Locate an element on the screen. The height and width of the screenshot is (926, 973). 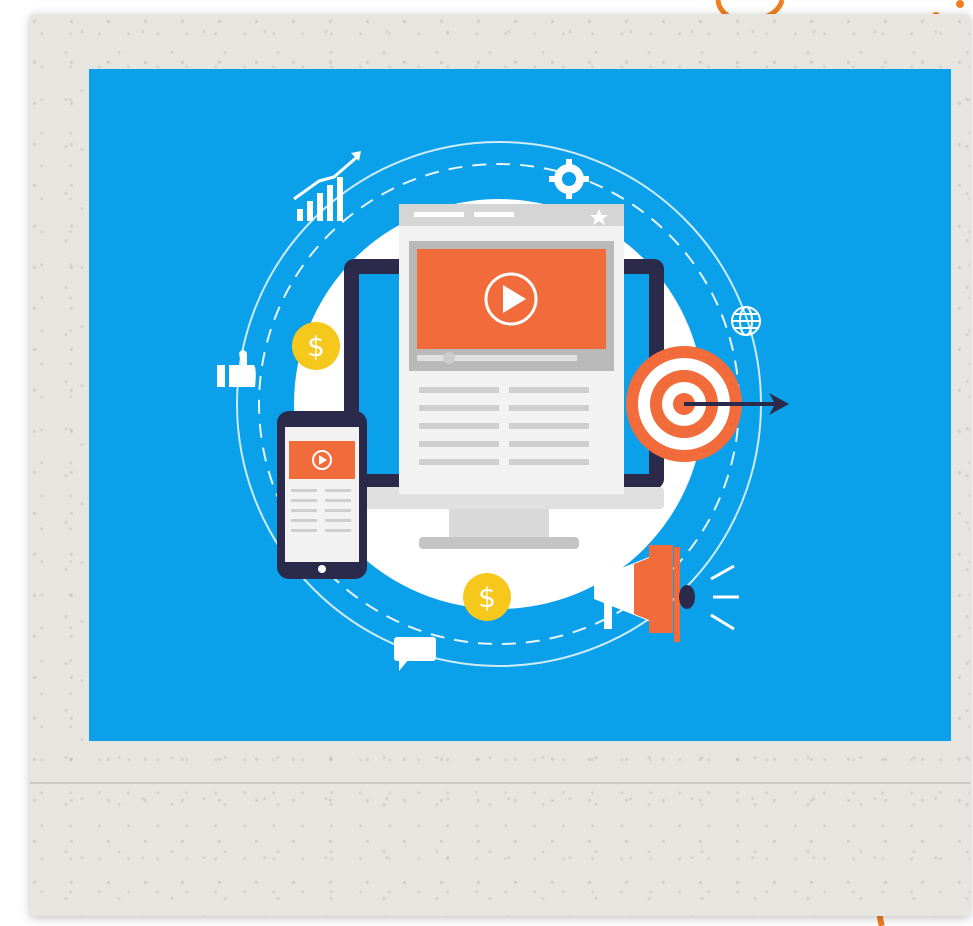
decorative-dot is located at coordinates (960, 4).